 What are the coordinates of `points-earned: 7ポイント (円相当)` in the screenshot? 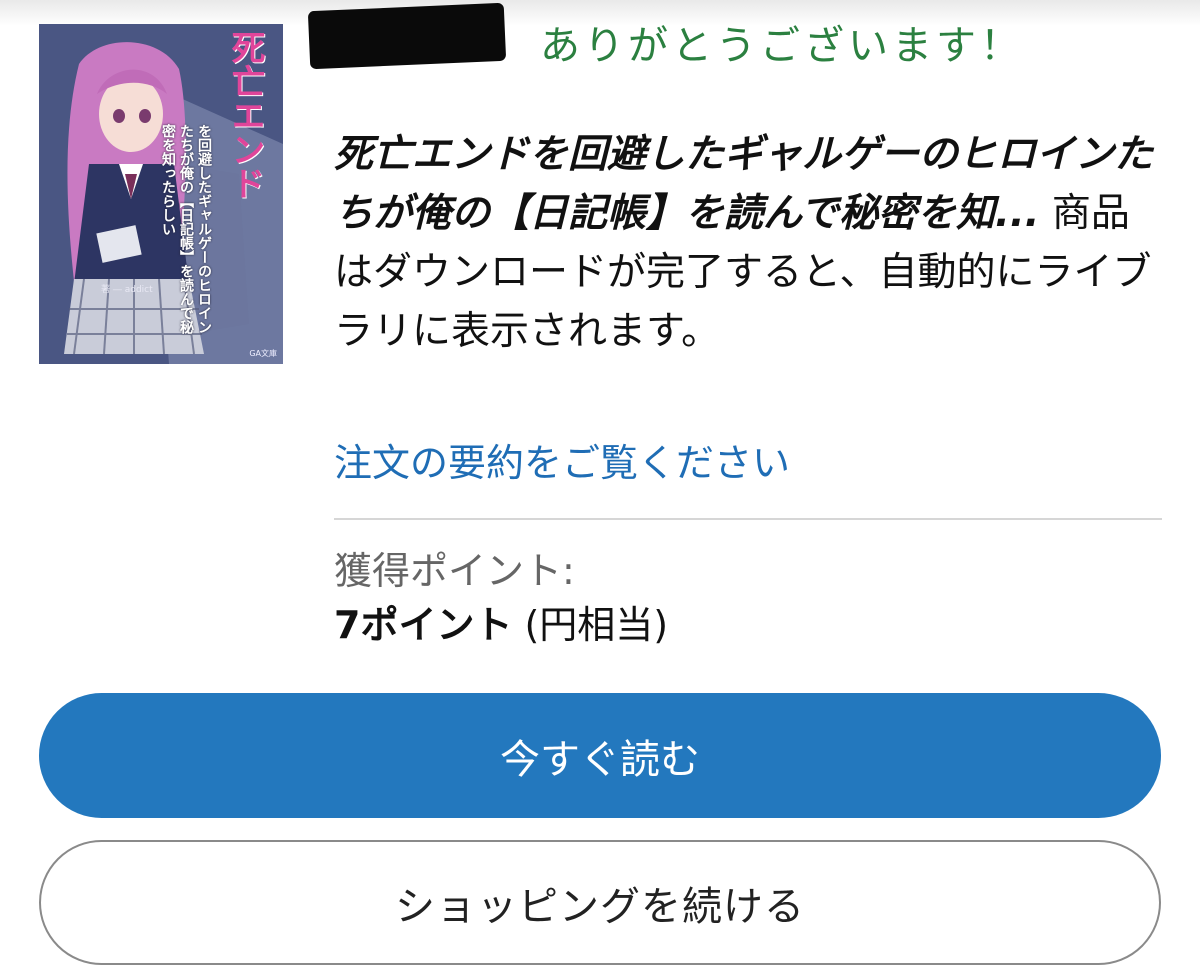 It's located at (501, 625).